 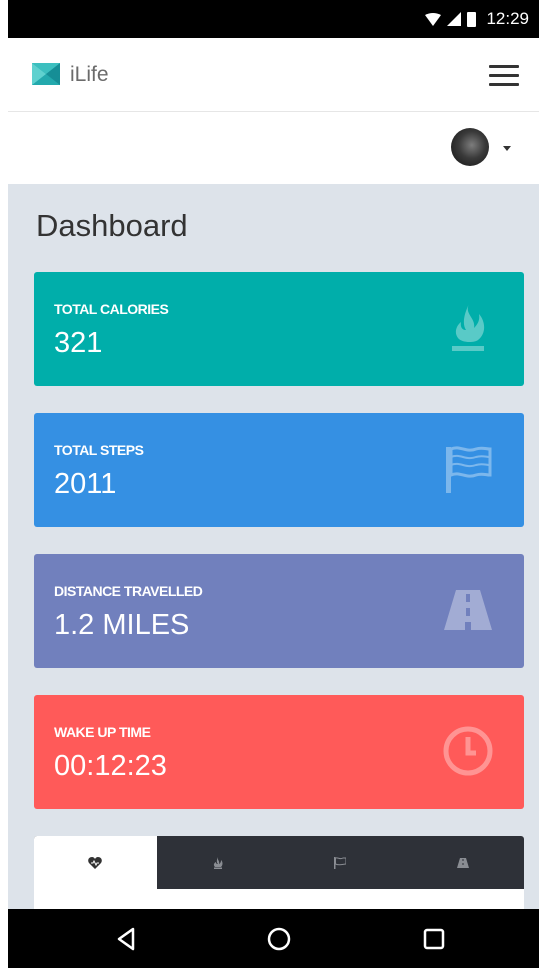 I want to click on app-header: iLife, so click(x=273, y=75).